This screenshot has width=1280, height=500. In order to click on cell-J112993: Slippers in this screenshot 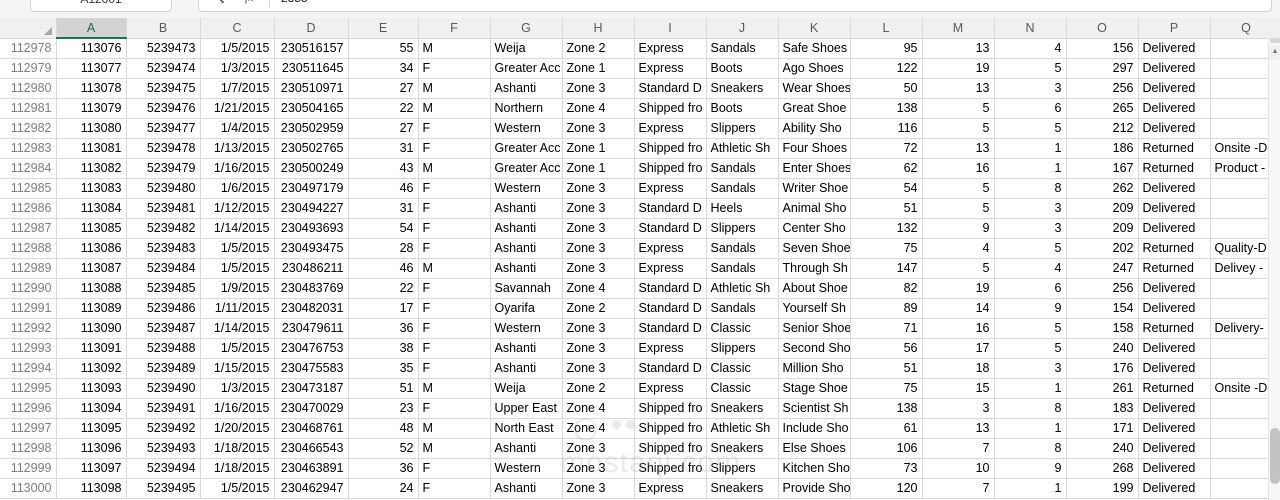, I will do `click(742, 348)`.